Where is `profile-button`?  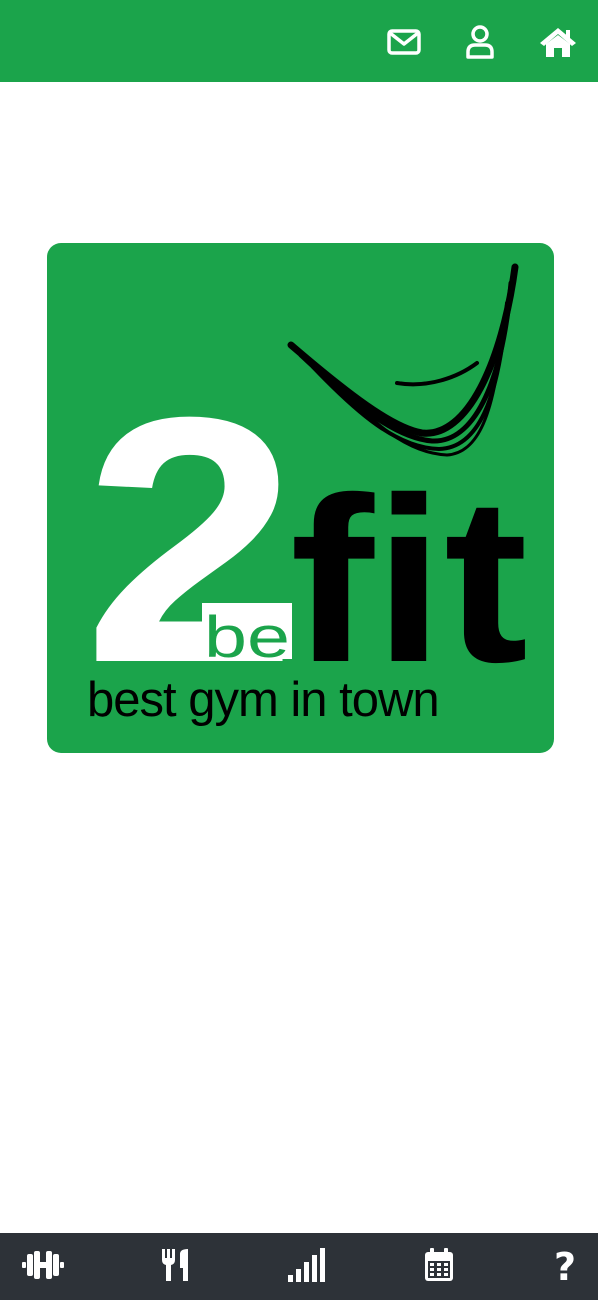 profile-button is located at coordinates (480, 42).